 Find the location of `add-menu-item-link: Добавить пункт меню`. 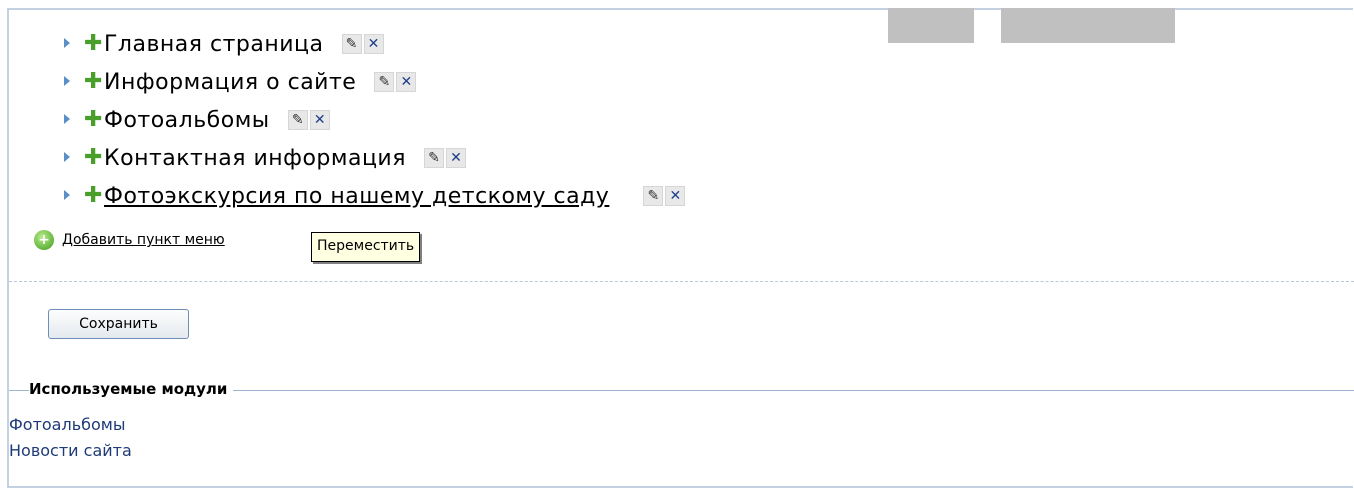

add-menu-item-link: Добавить пункт меню is located at coordinates (143, 240).